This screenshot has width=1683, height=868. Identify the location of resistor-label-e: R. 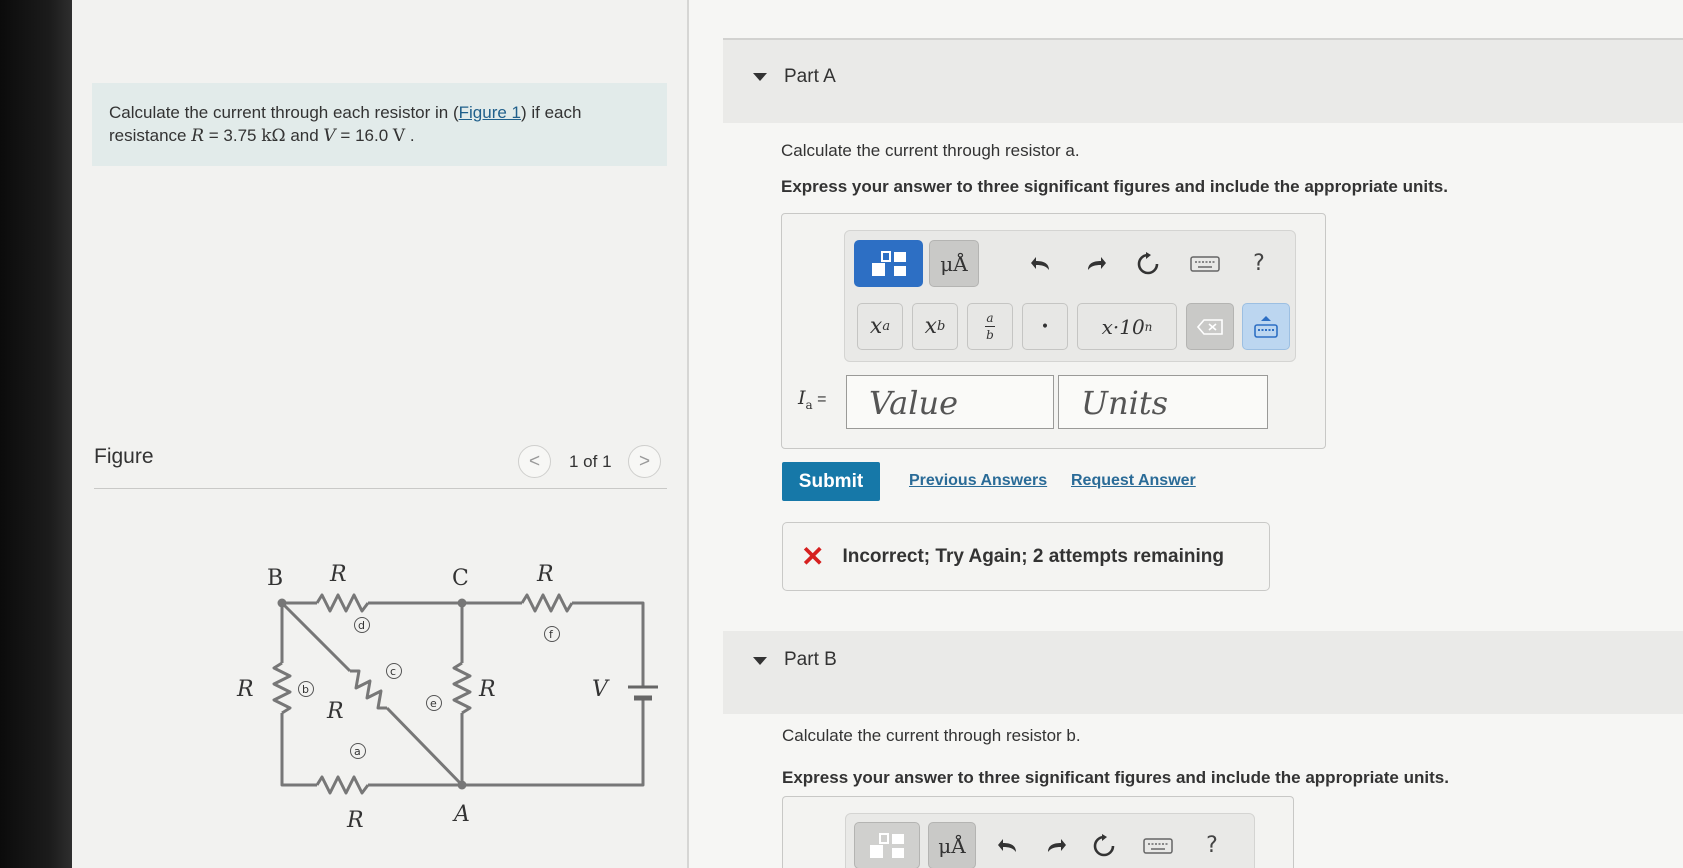
(487, 689).